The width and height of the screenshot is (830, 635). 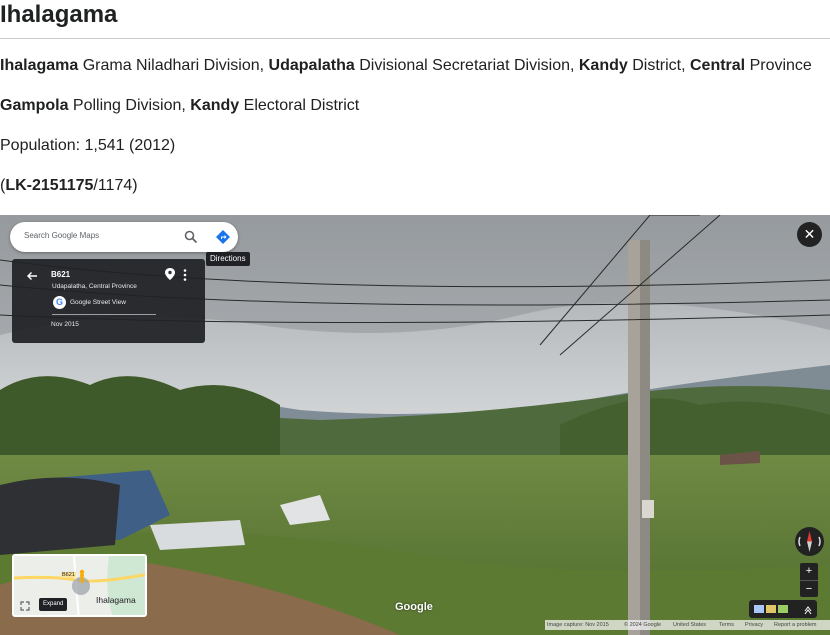 I want to click on expand-tooltip: Expand, so click(x=53, y=604).